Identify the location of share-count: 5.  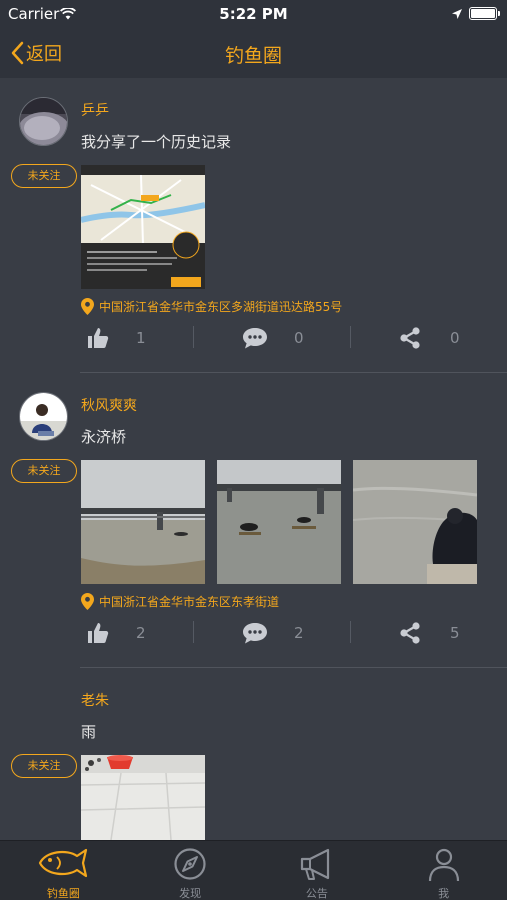
(455, 633).